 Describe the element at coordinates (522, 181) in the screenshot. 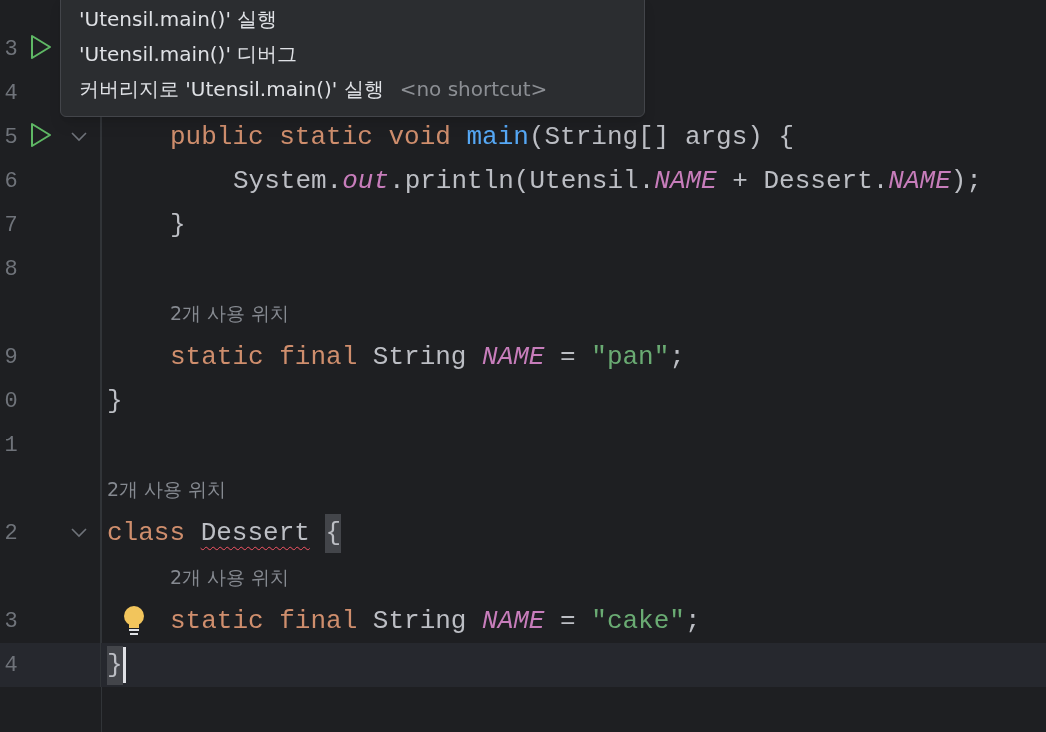

I see `code-token: .println(Utensil.` at that location.